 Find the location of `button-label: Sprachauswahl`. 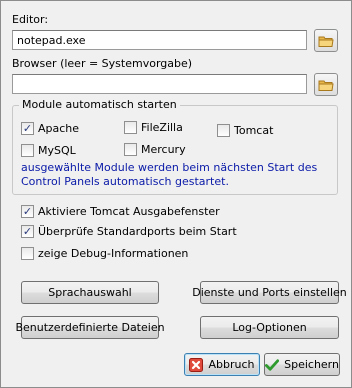

button-label: Sprachauswahl is located at coordinates (90, 292).